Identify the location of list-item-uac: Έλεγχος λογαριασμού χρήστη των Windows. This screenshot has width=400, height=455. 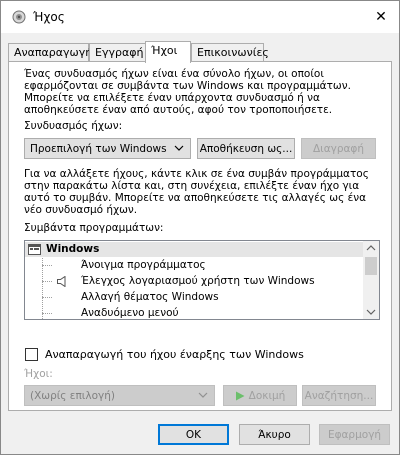
(195, 281).